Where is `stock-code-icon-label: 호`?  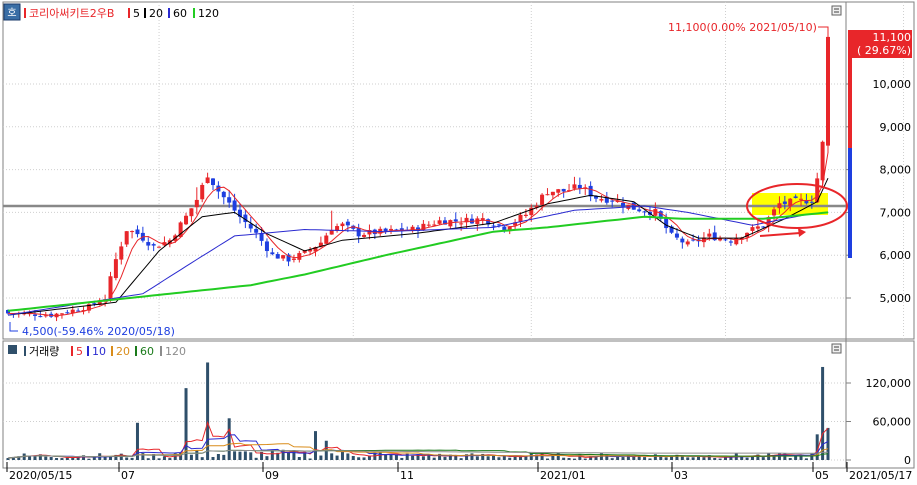
stock-code-icon-label: 호 is located at coordinates (11, 13).